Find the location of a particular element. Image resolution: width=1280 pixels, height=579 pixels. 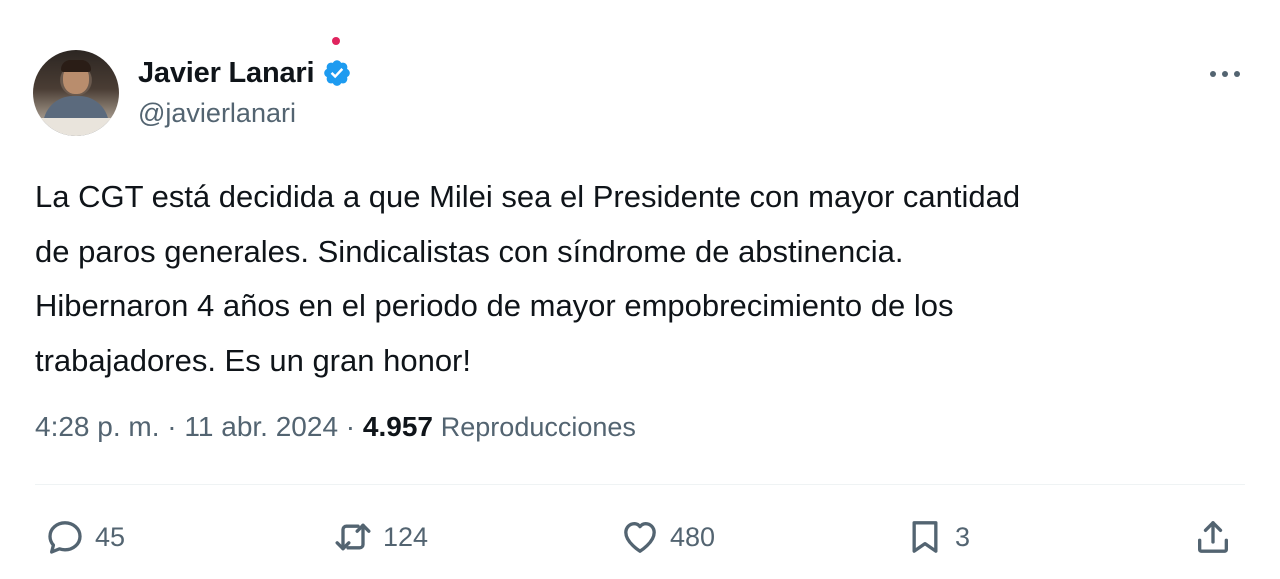

reply-icon is located at coordinates (65, 537).